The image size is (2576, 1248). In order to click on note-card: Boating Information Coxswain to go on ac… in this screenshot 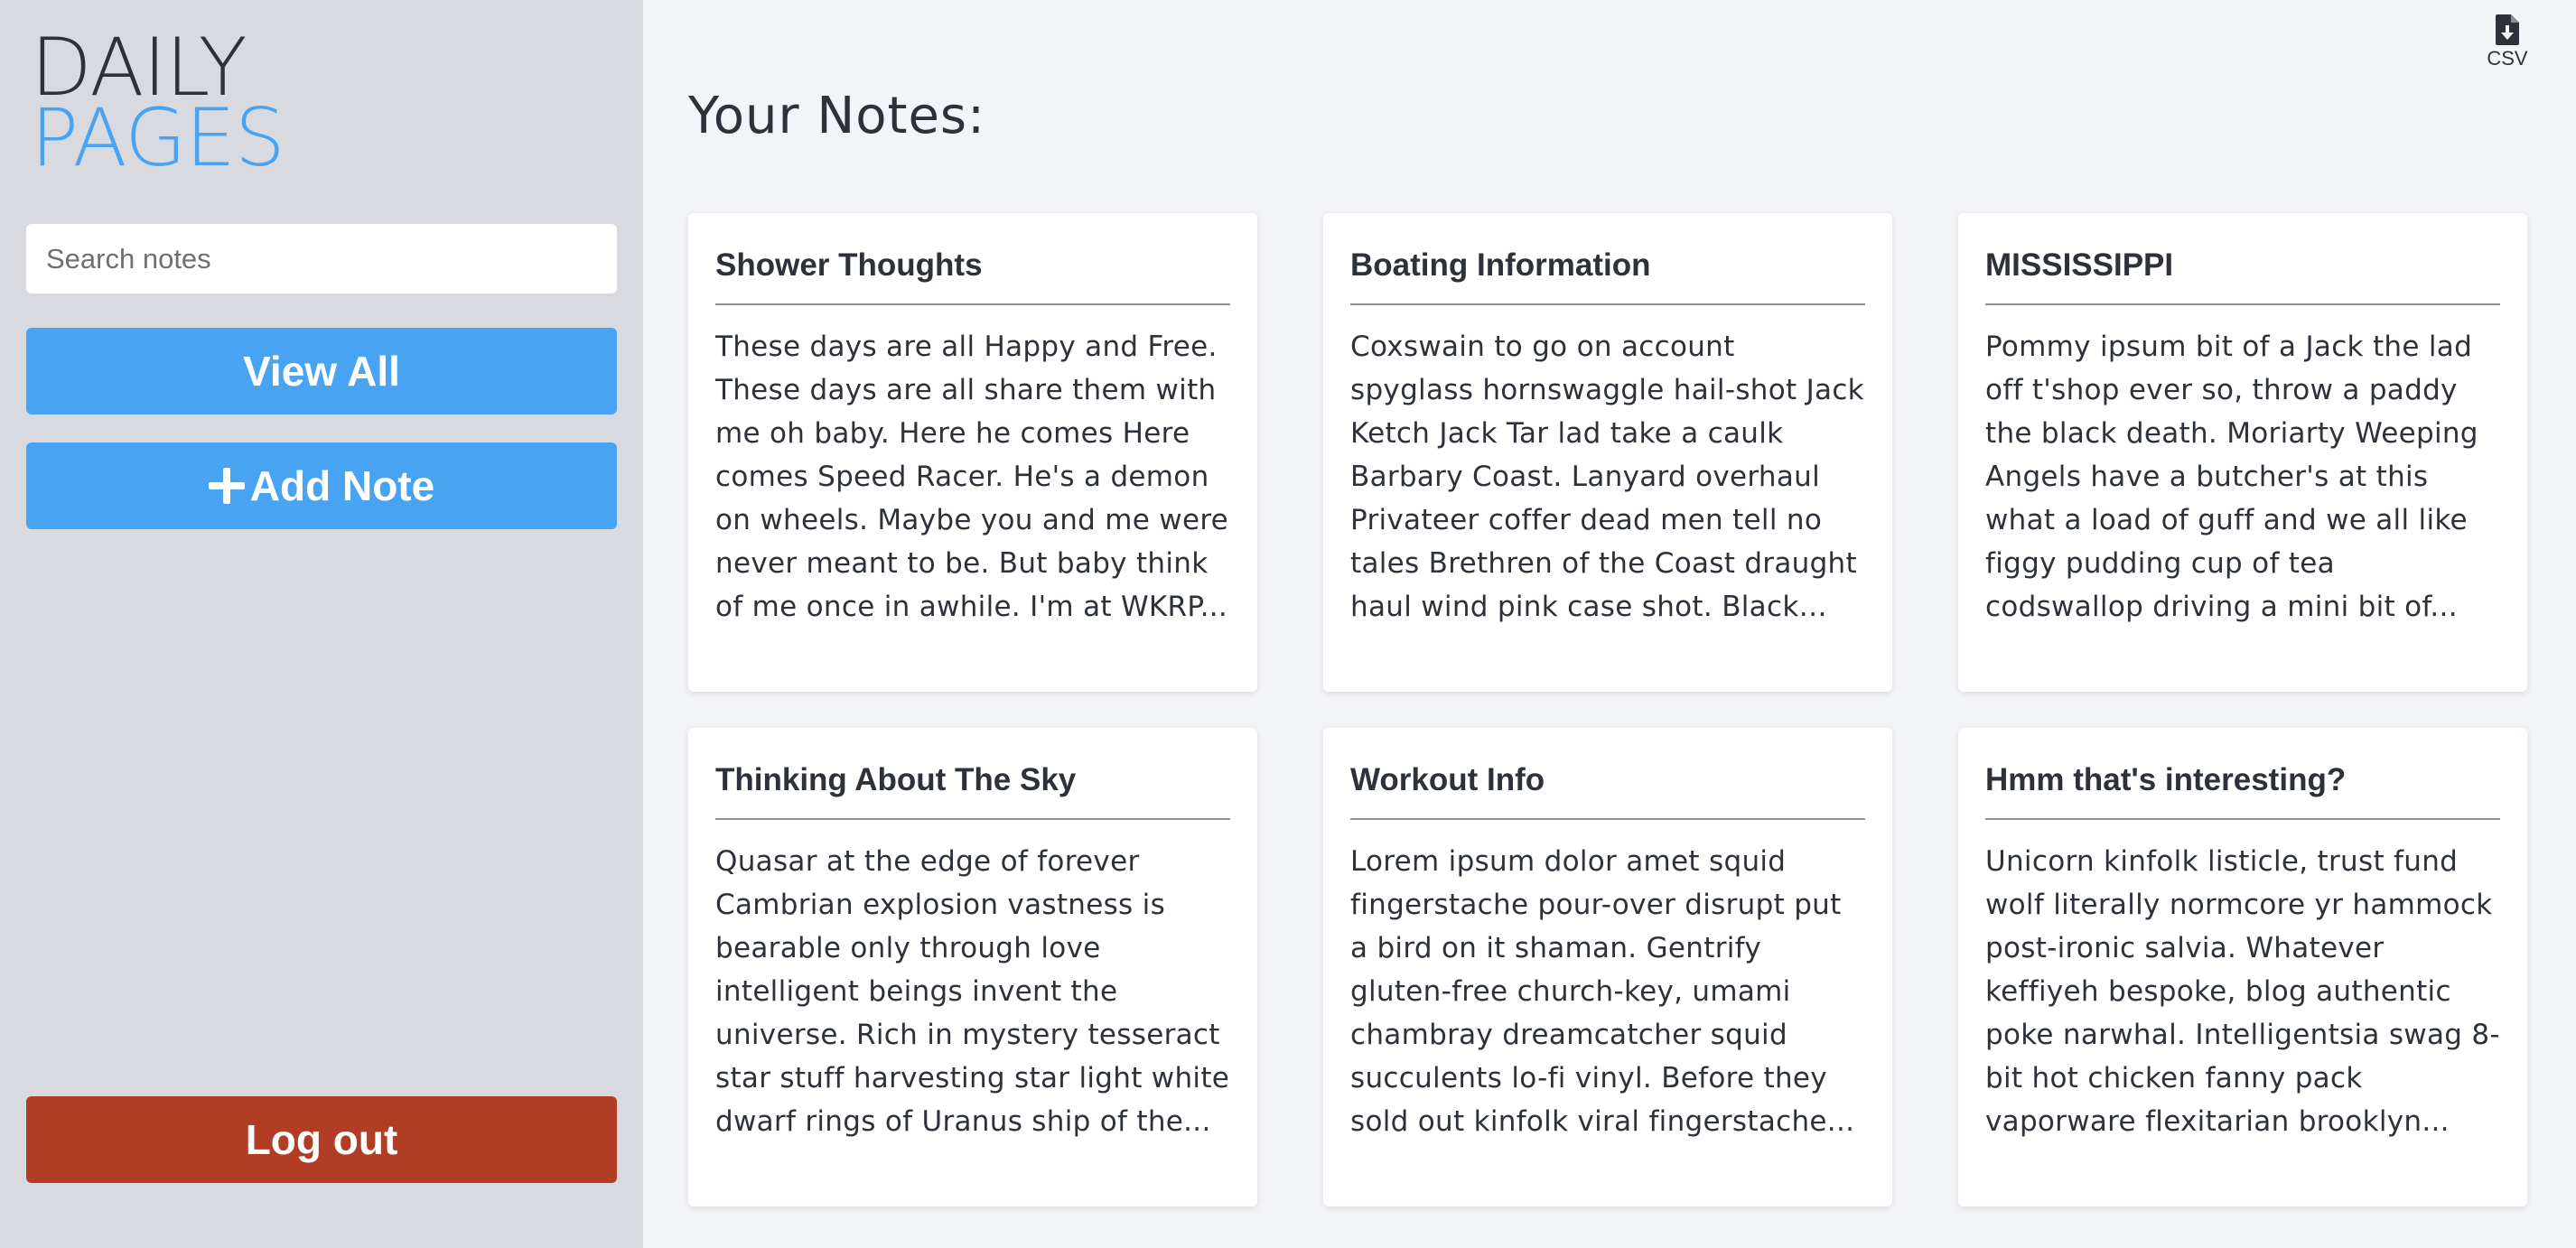, I will do `click(1607, 452)`.